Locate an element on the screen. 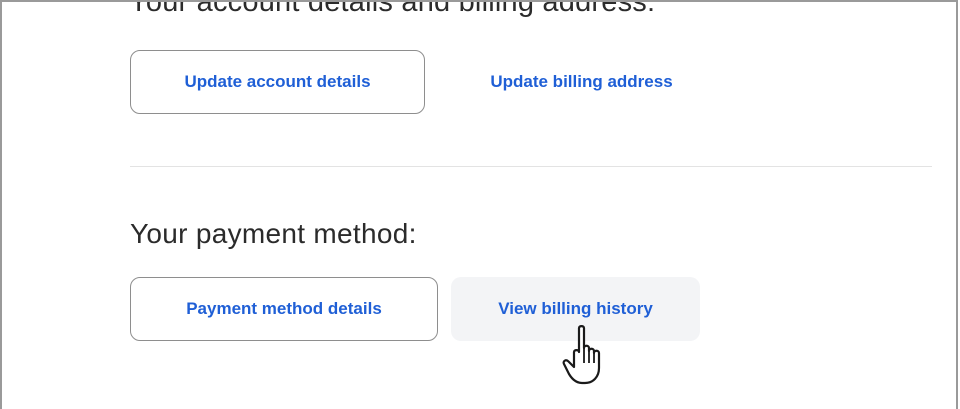  update-account-details-label: Update account details is located at coordinates (277, 81).